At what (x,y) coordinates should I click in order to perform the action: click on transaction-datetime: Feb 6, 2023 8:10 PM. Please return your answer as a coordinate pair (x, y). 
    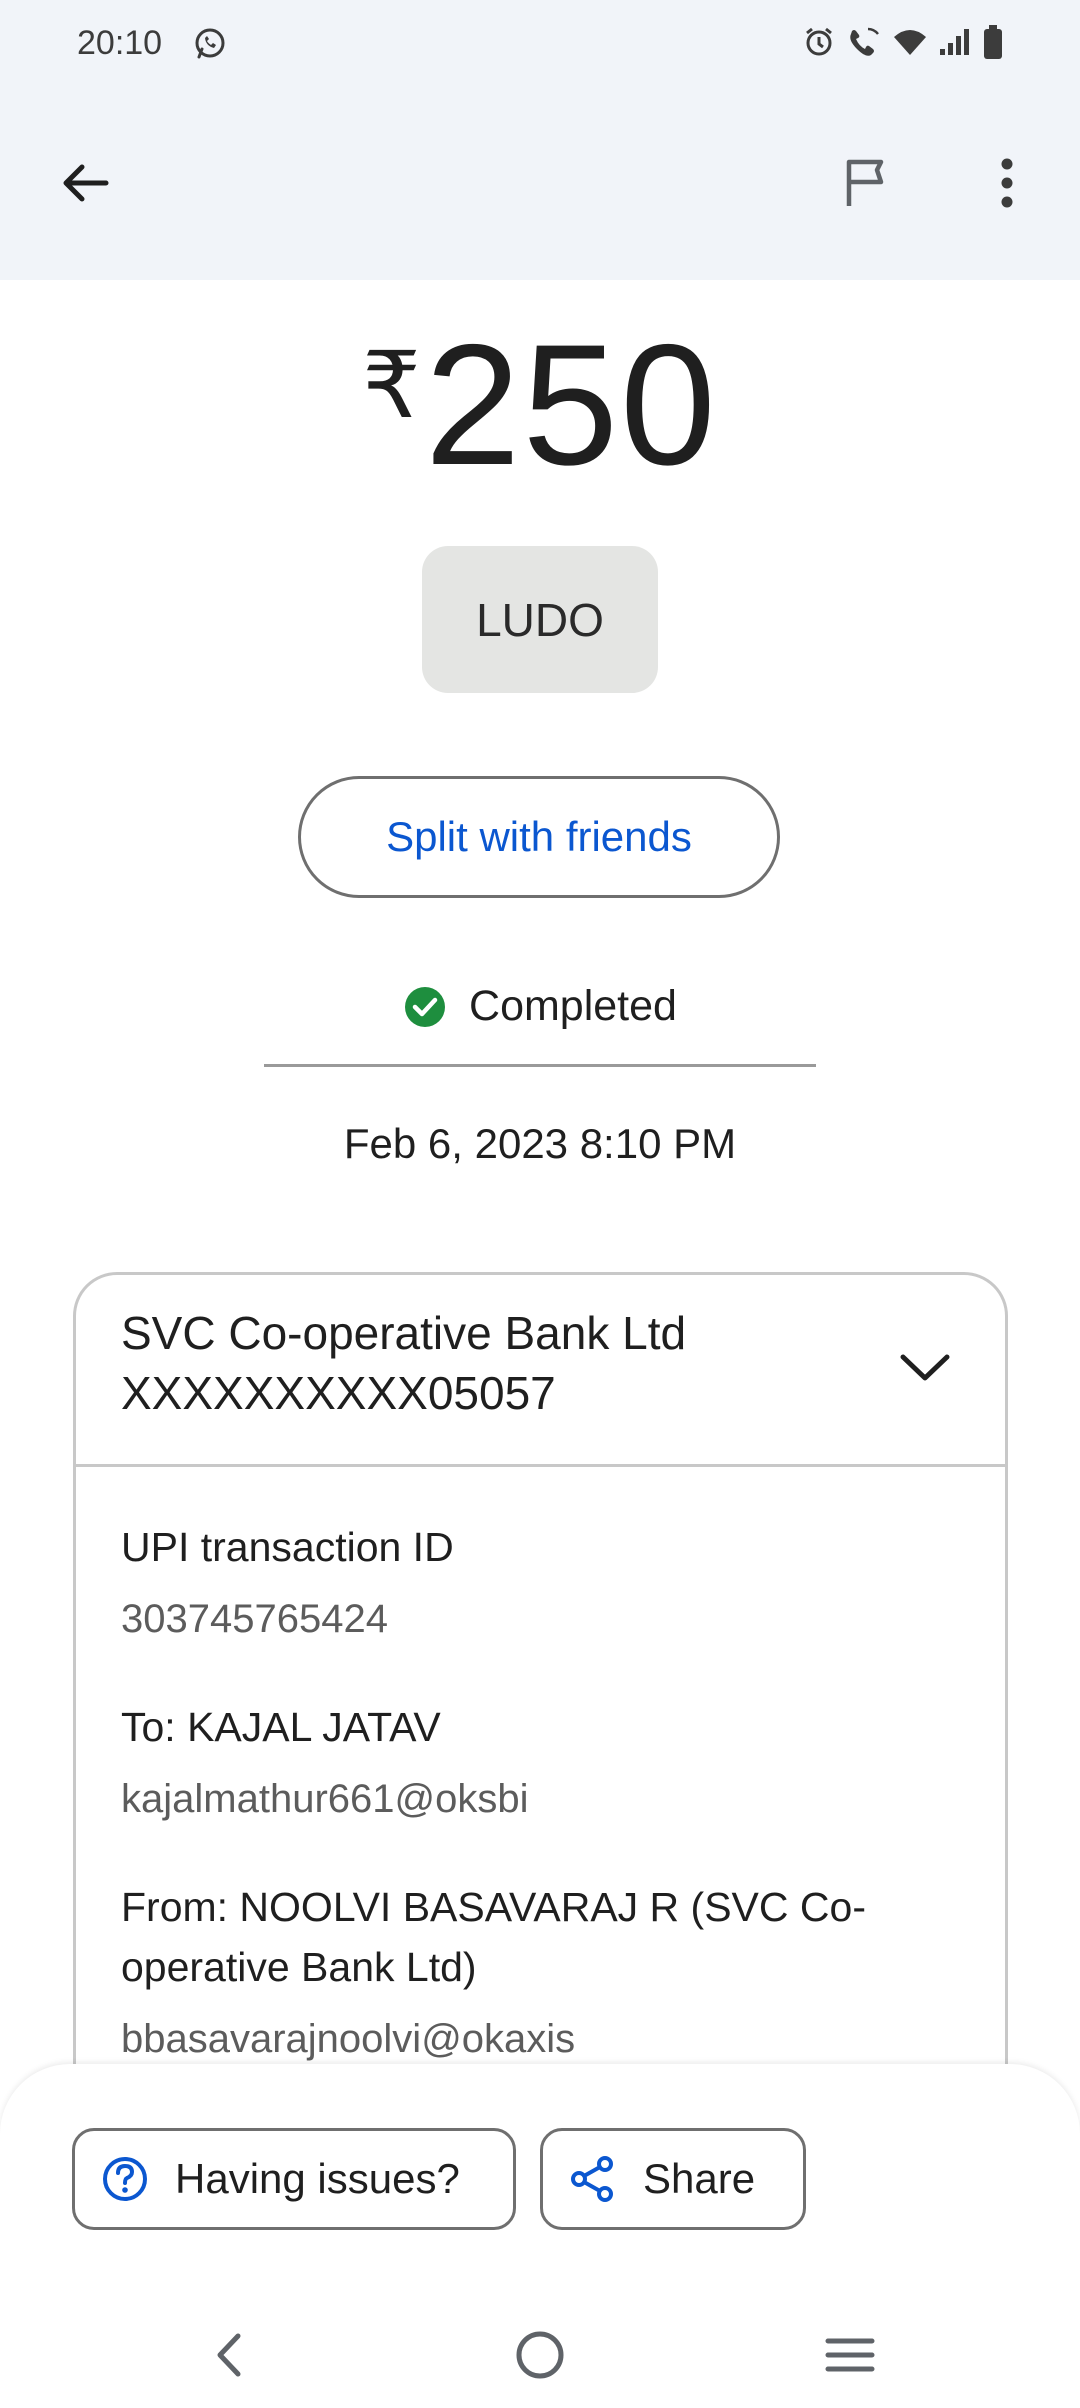
    Looking at the image, I should click on (540, 1143).